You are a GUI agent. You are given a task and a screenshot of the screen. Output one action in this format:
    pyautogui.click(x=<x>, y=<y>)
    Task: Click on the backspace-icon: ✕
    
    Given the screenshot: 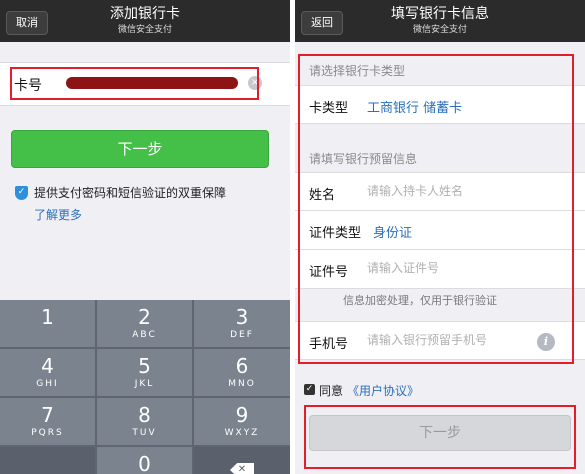 What is the action you would take?
    pyautogui.click(x=242, y=468)
    